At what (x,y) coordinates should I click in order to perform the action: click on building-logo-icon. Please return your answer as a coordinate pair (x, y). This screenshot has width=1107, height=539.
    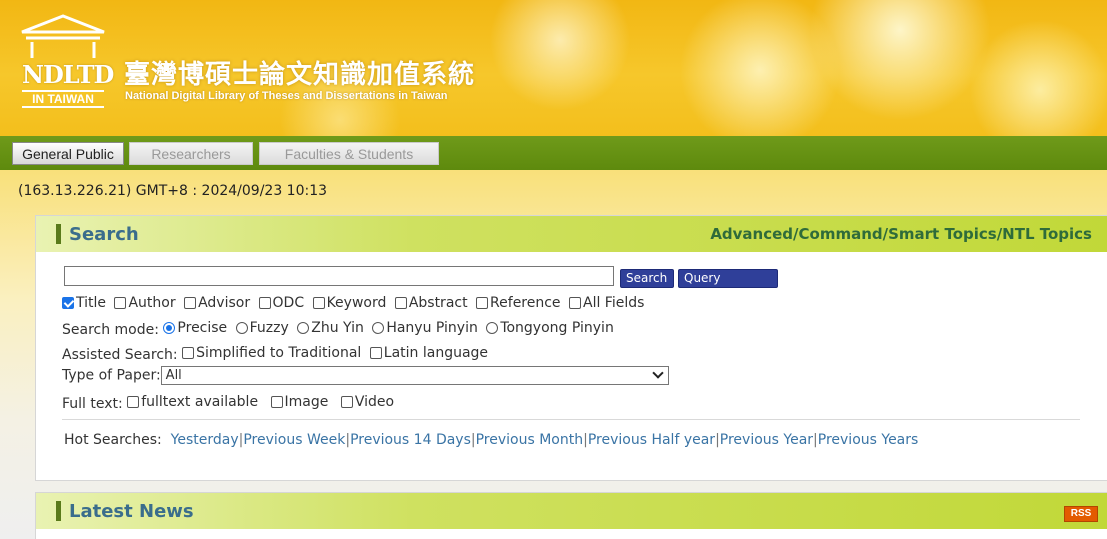
    Looking at the image, I should click on (63, 36).